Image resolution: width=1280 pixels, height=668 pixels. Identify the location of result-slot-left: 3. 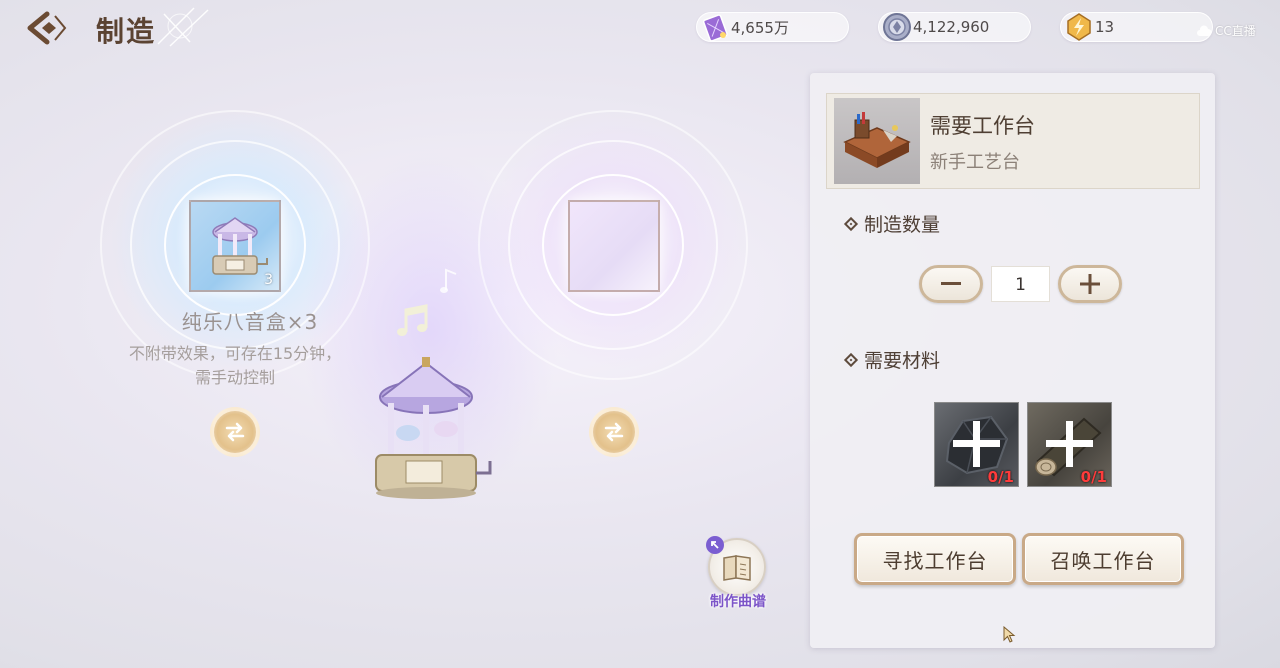
(235, 246).